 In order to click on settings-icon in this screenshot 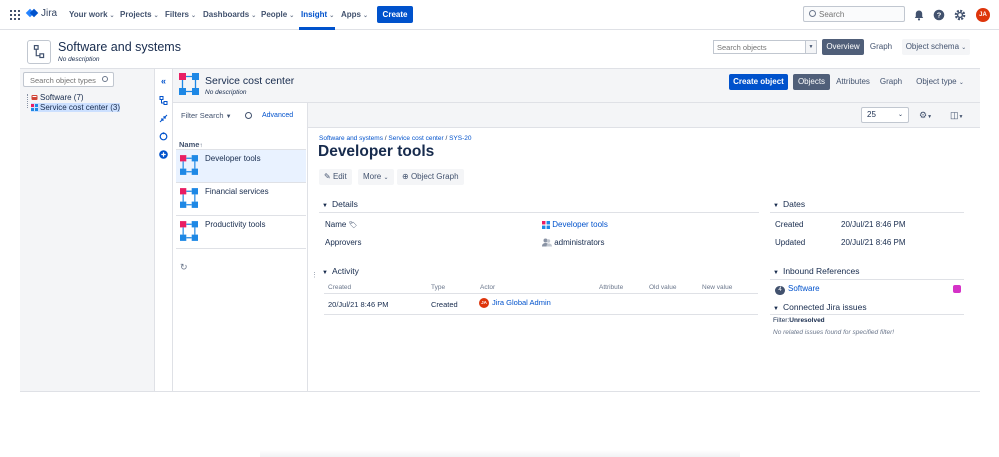, I will do `click(960, 15)`.